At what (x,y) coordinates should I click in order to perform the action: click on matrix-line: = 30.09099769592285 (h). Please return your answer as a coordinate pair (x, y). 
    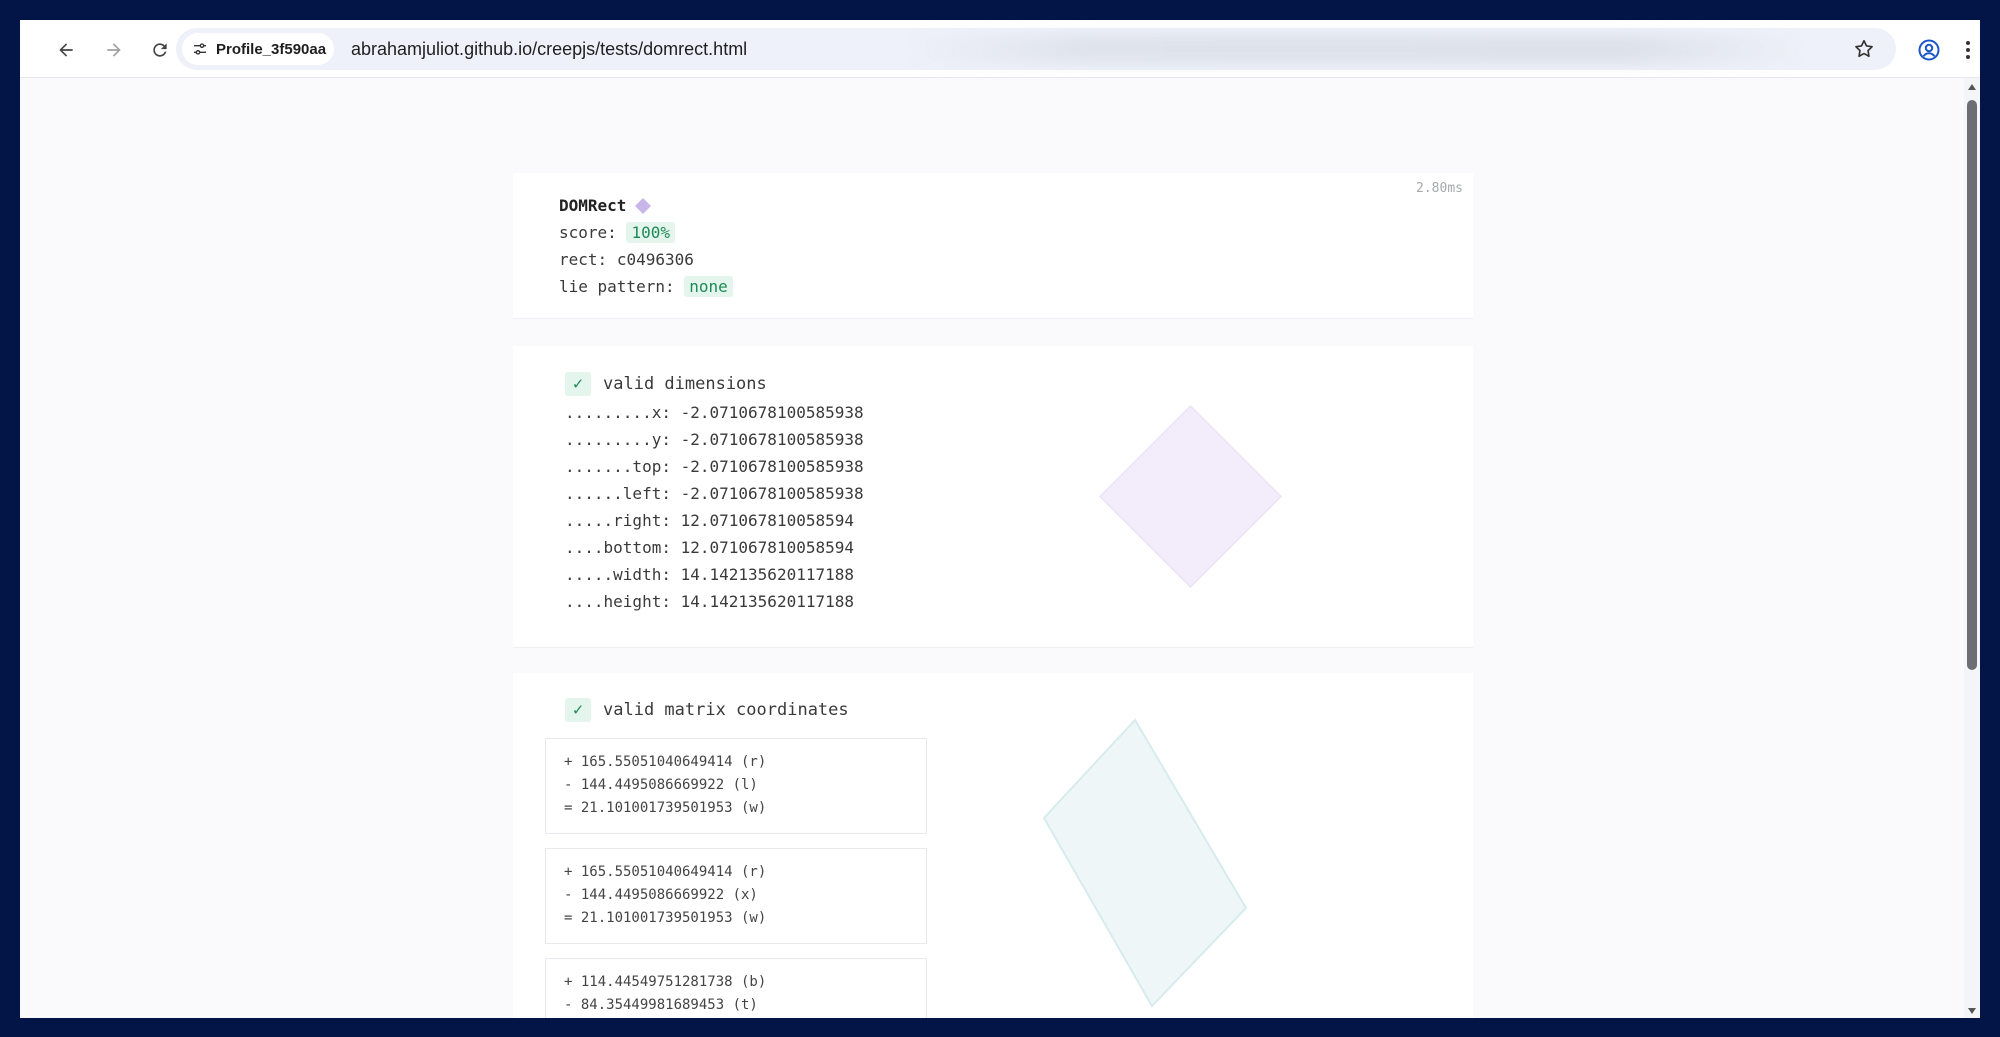
    Looking at the image, I should click on (736, 1017).